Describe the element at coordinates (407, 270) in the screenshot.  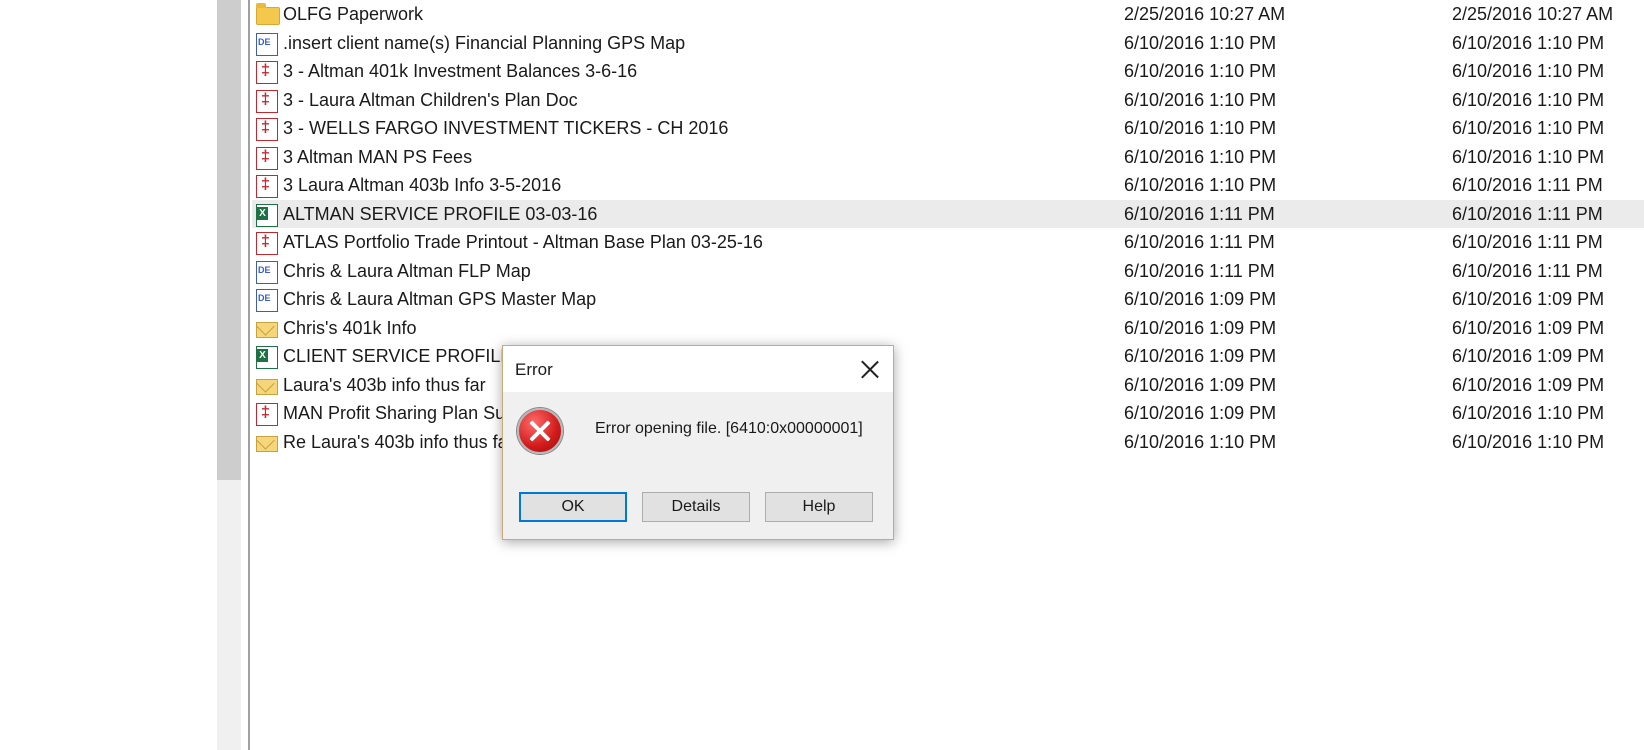
I see `file-name: Chris & Laura Altman FLP Map` at that location.